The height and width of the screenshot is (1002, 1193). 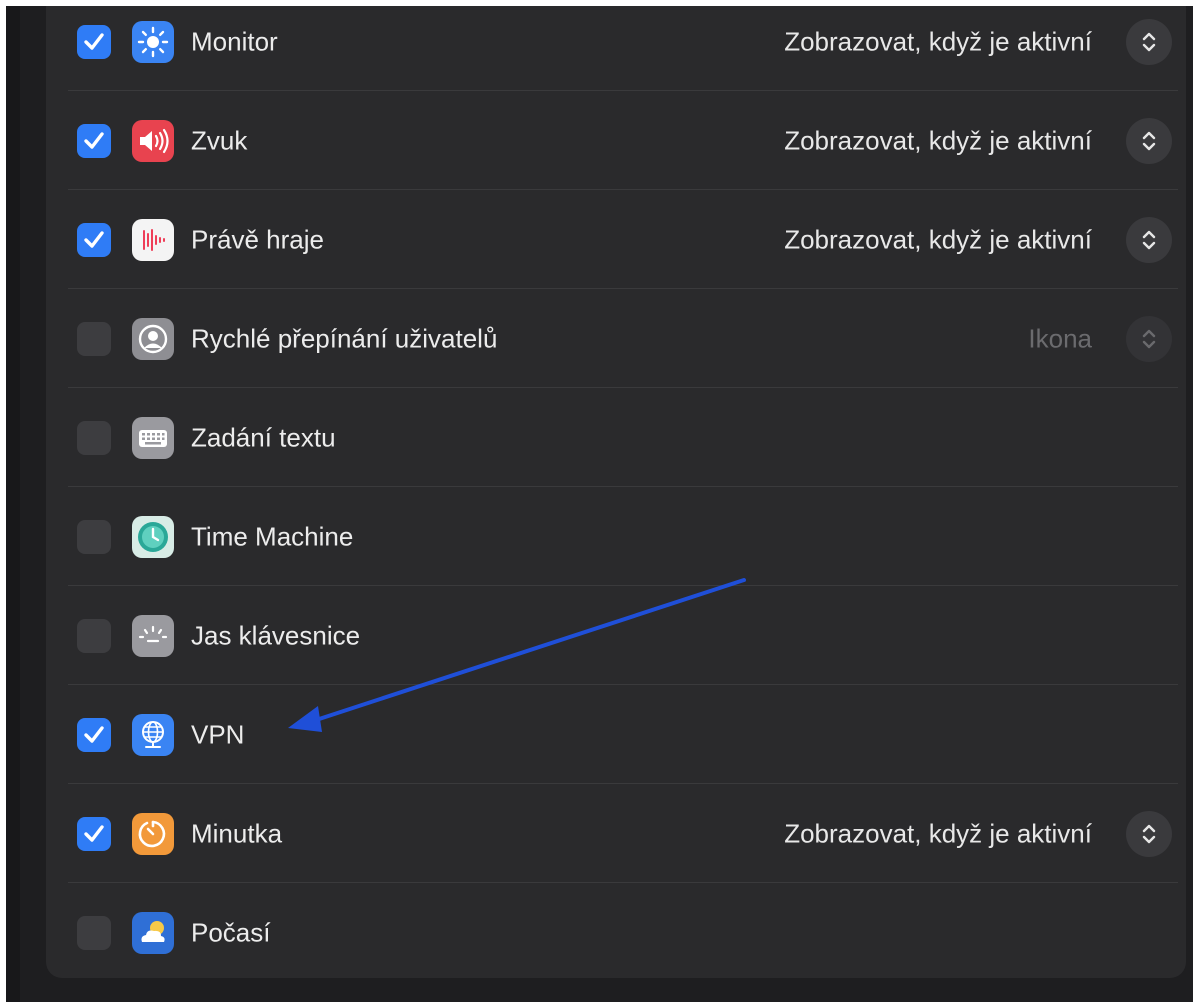 I want to click on text-input-label: Zadání textu, so click(x=263, y=437).